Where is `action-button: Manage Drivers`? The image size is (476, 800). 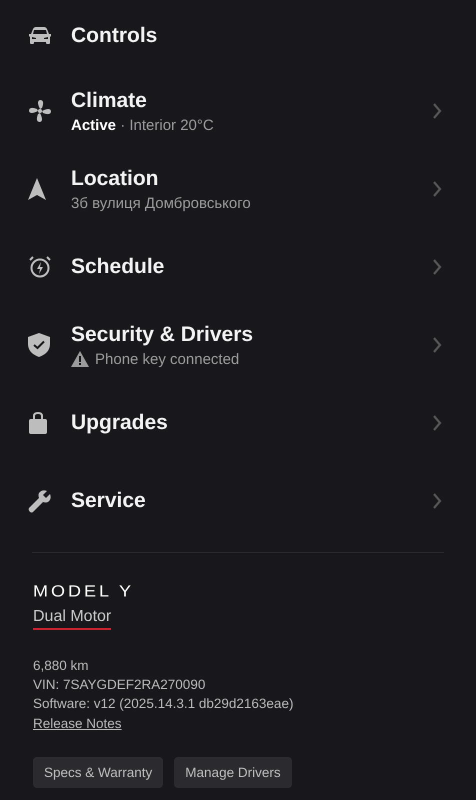
action-button: Manage Drivers is located at coordinates (233, 772).